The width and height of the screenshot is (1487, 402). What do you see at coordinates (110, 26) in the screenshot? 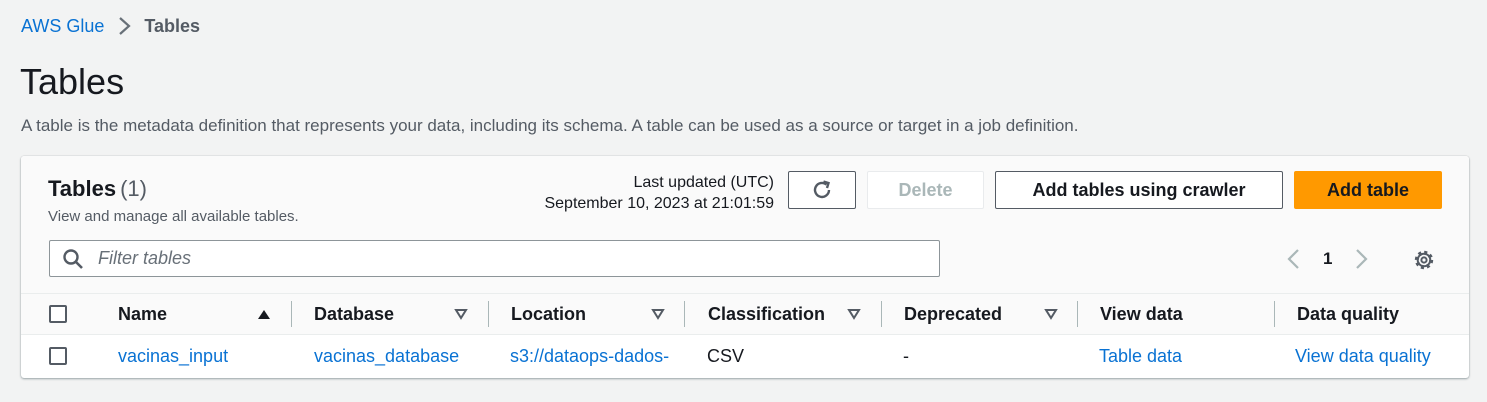
I see `breadcrumb: AWS Glue Tables` at bounding box center [110, 26].